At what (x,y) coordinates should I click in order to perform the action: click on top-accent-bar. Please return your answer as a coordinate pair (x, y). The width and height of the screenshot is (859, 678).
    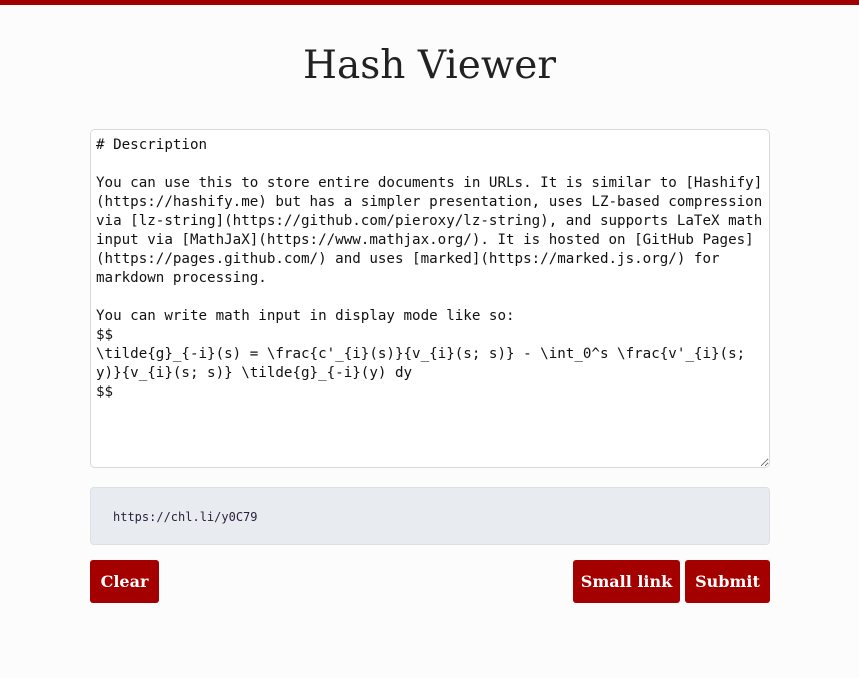
    Looking at the image, I should click on (429, 2).